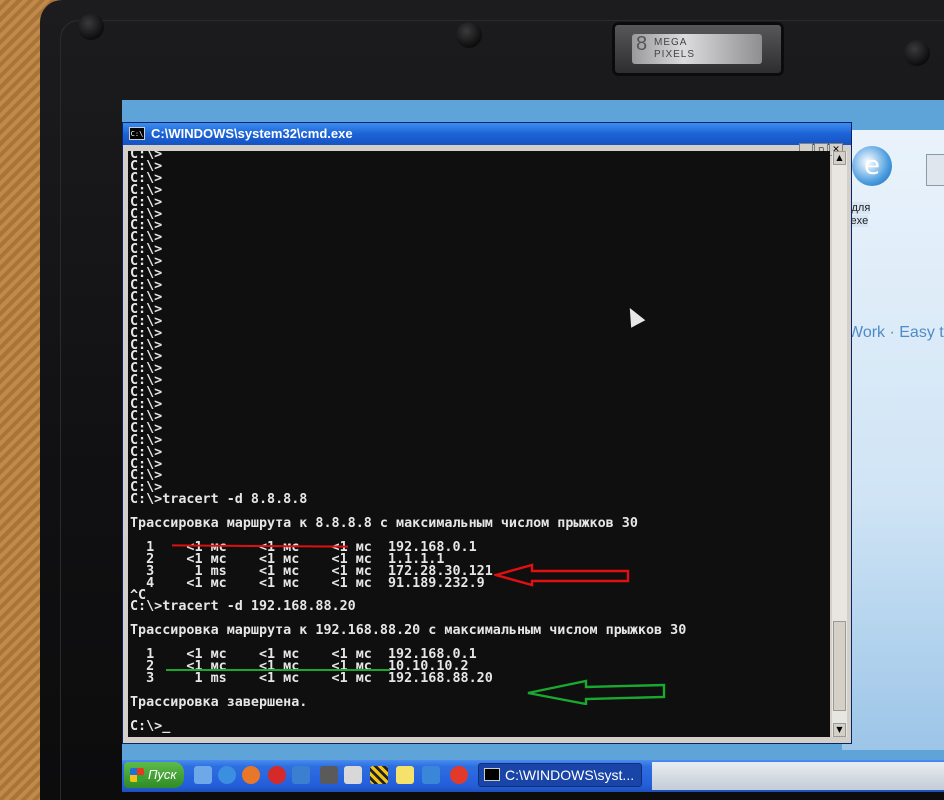 This screenshot has width=944, height=800. Describe the element at coordinates (839, 158) in the screenshot. I see `scroll-up-icon: ▲` at that location.